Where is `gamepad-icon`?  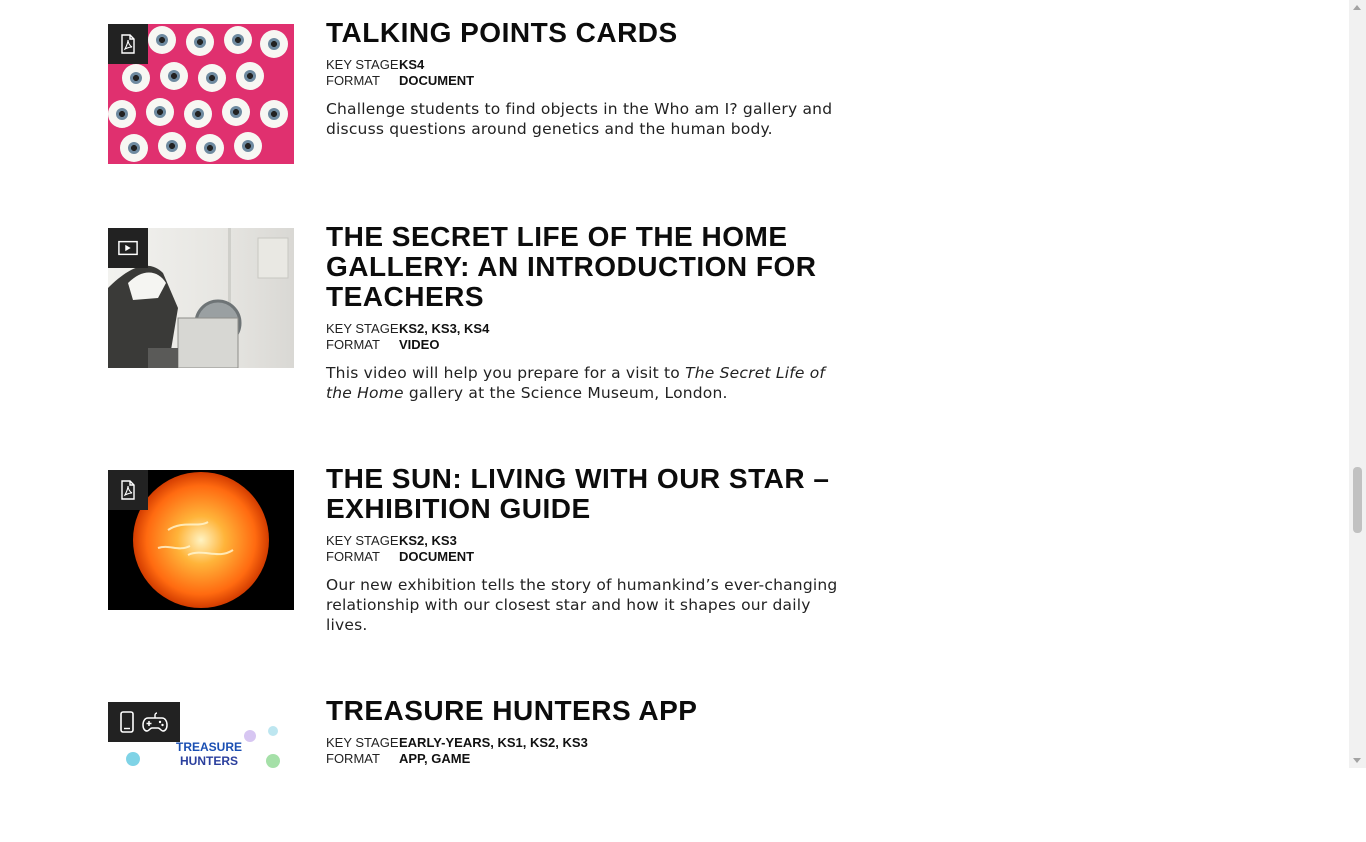 gamepad-icon is located at coordinates (155, 722).